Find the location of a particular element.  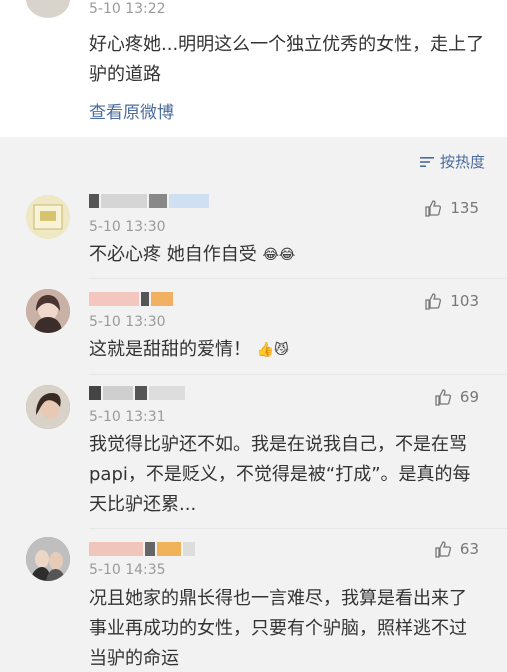

like-count: 135 is located at coordinates (464, 208).